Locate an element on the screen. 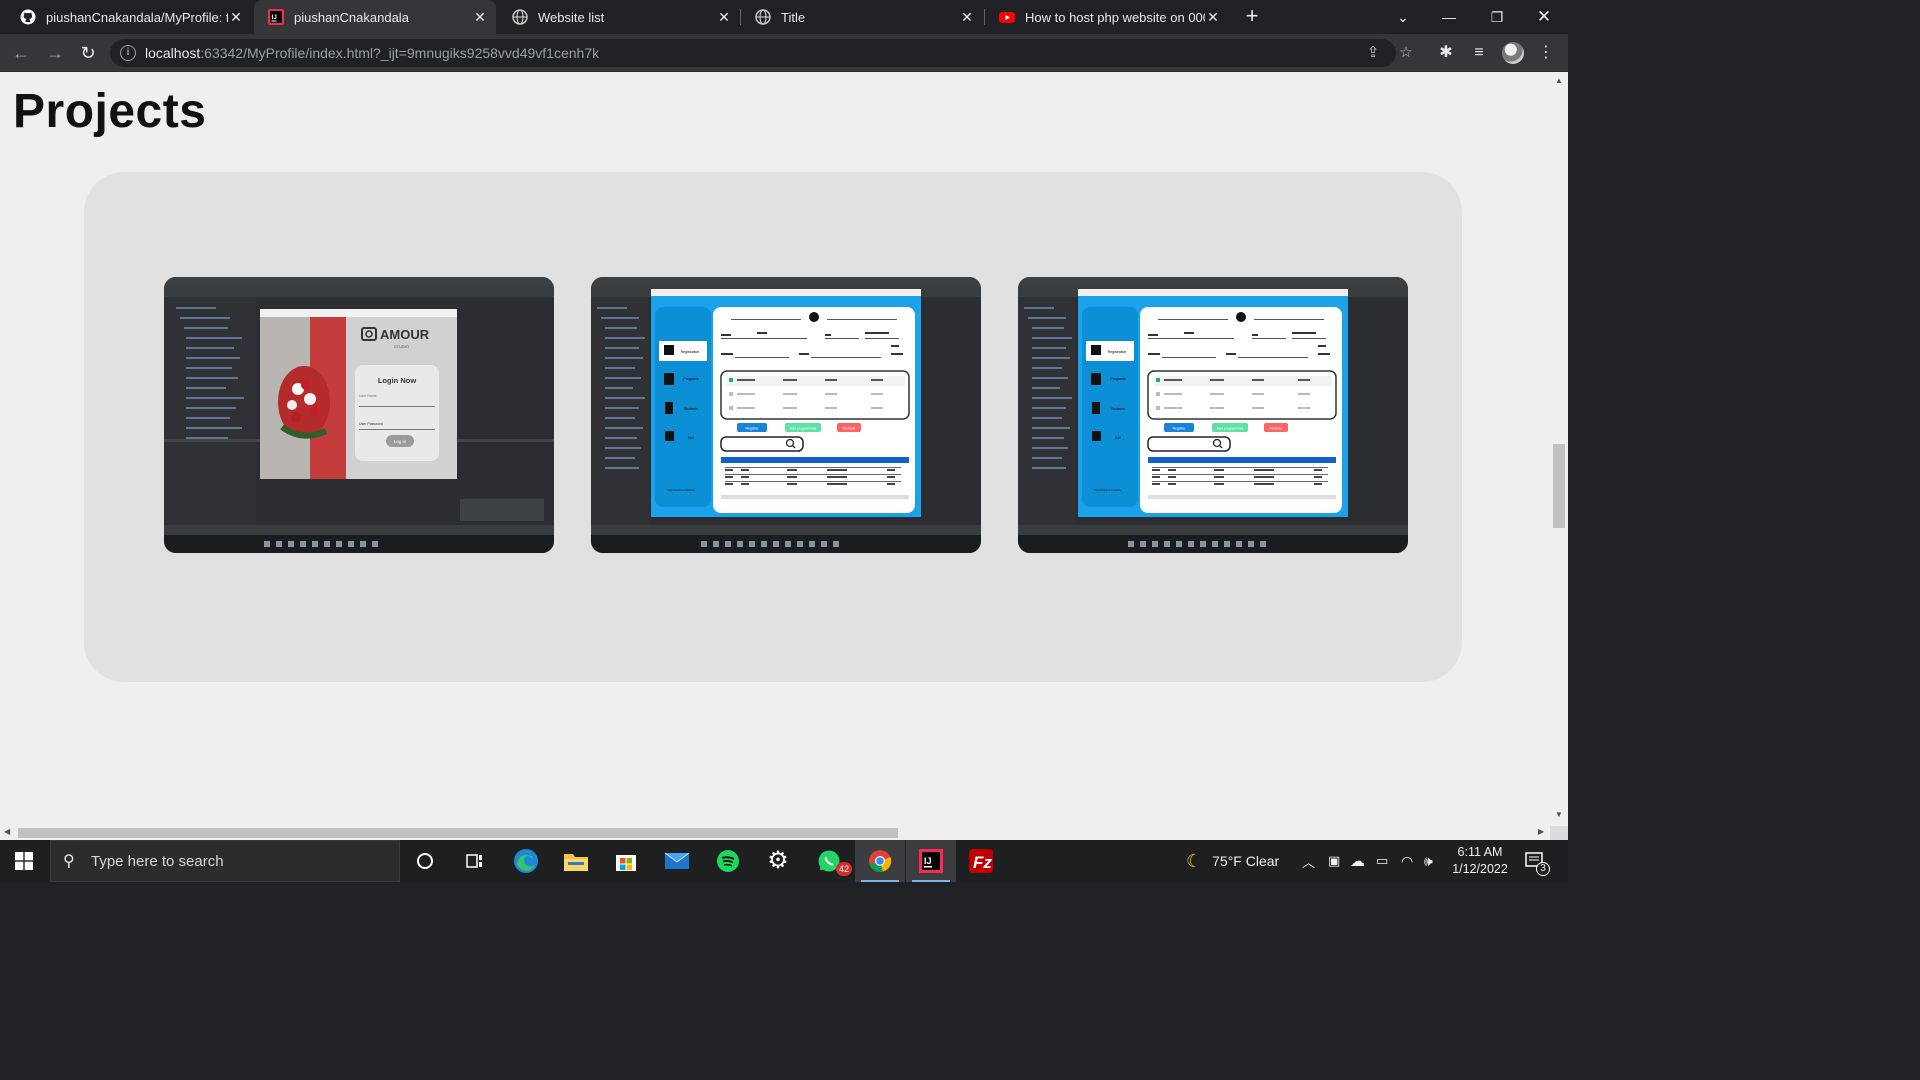 The width and height of the screenshot is (1920, 1080). new-tab-button: + is located at coordinates (1252, 17).